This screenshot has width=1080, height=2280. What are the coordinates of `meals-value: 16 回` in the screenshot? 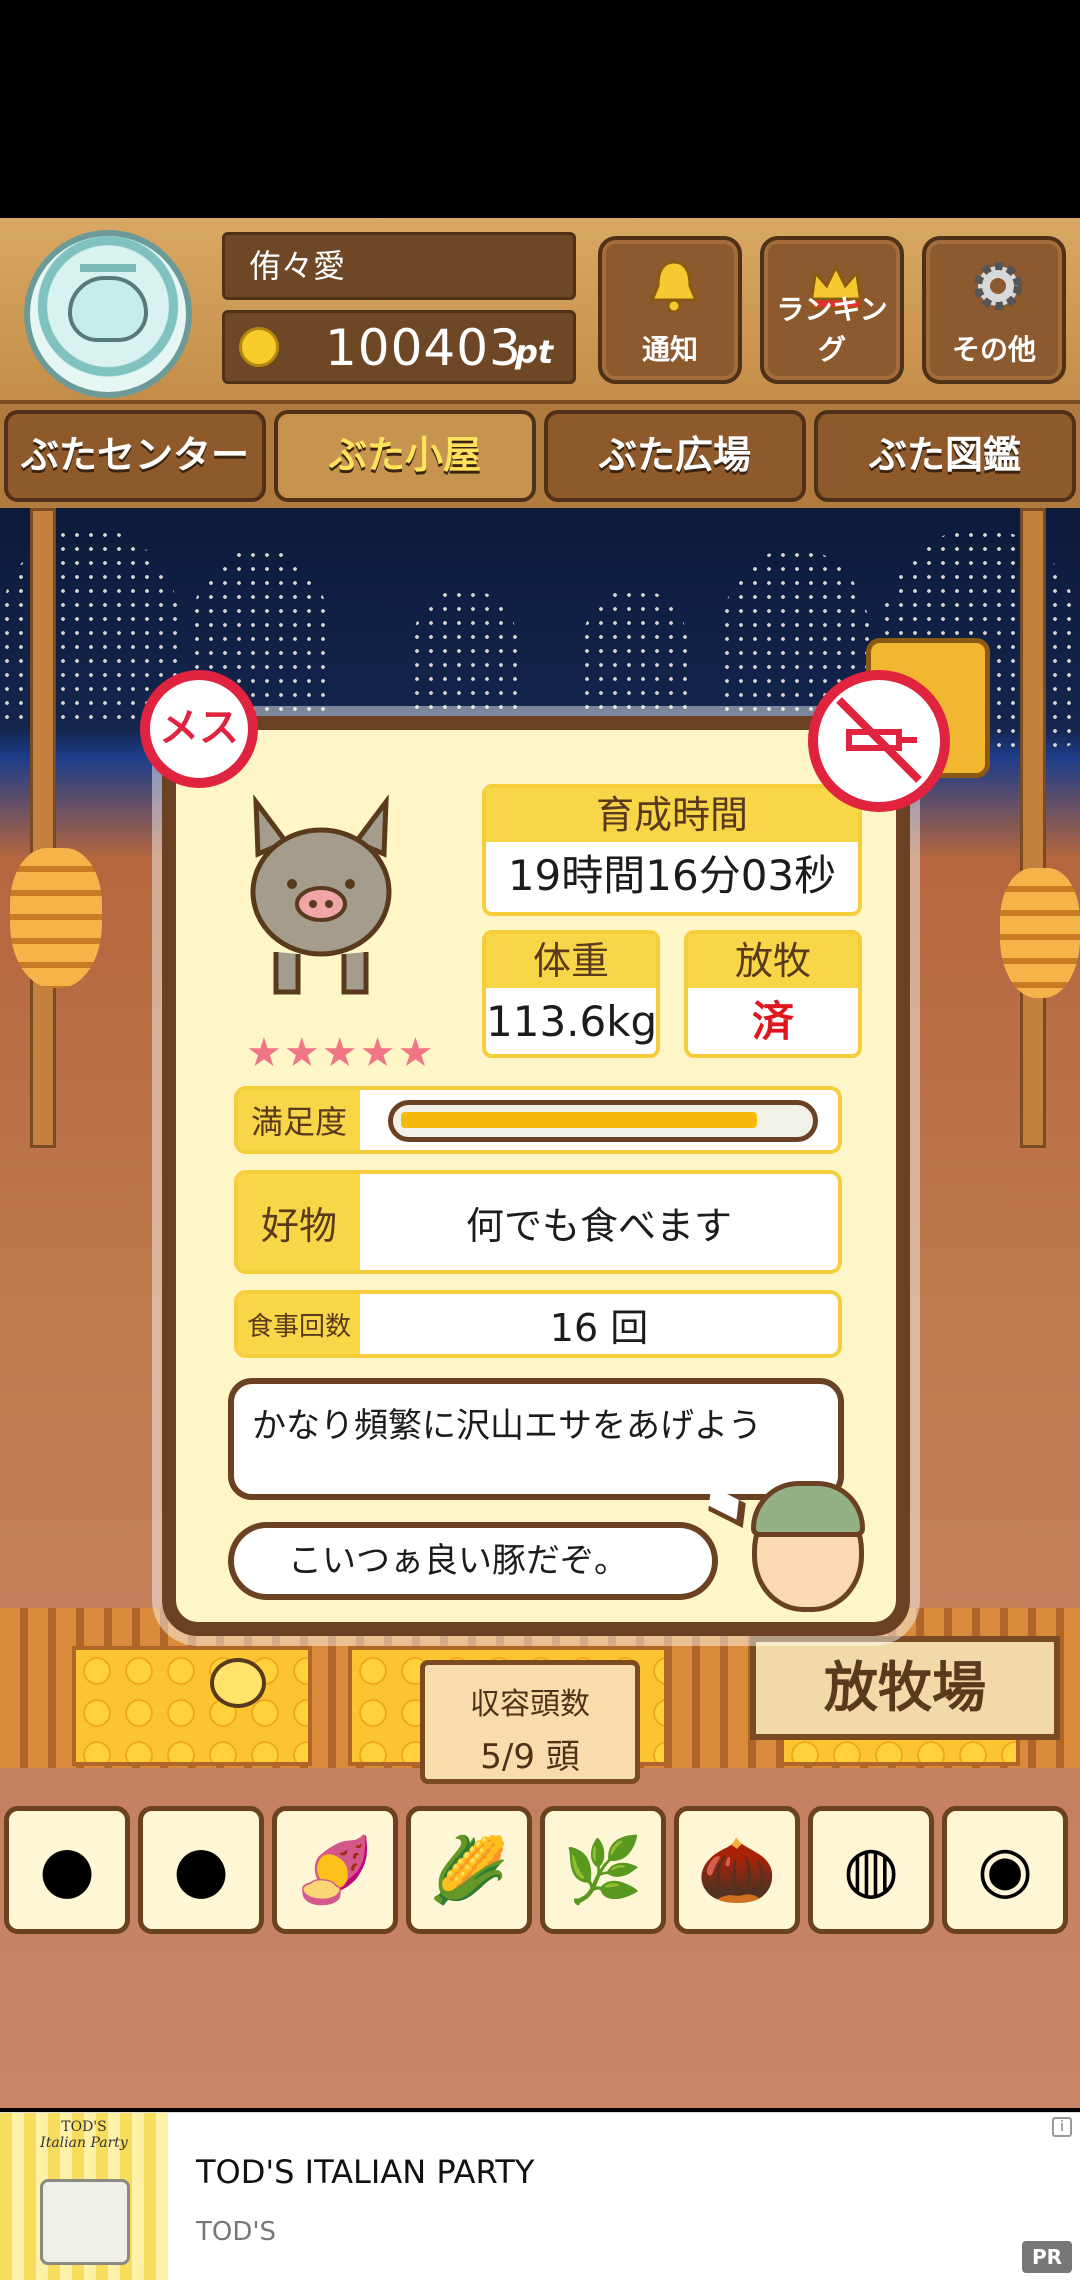 It's located at (599, 1327).